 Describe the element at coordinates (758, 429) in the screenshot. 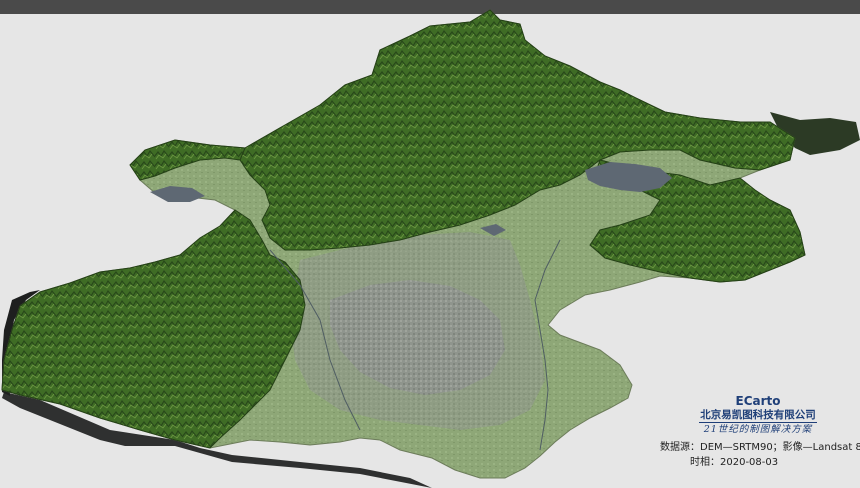

I see `brand-slogan: 21世纪的制图解决方案` at that location.